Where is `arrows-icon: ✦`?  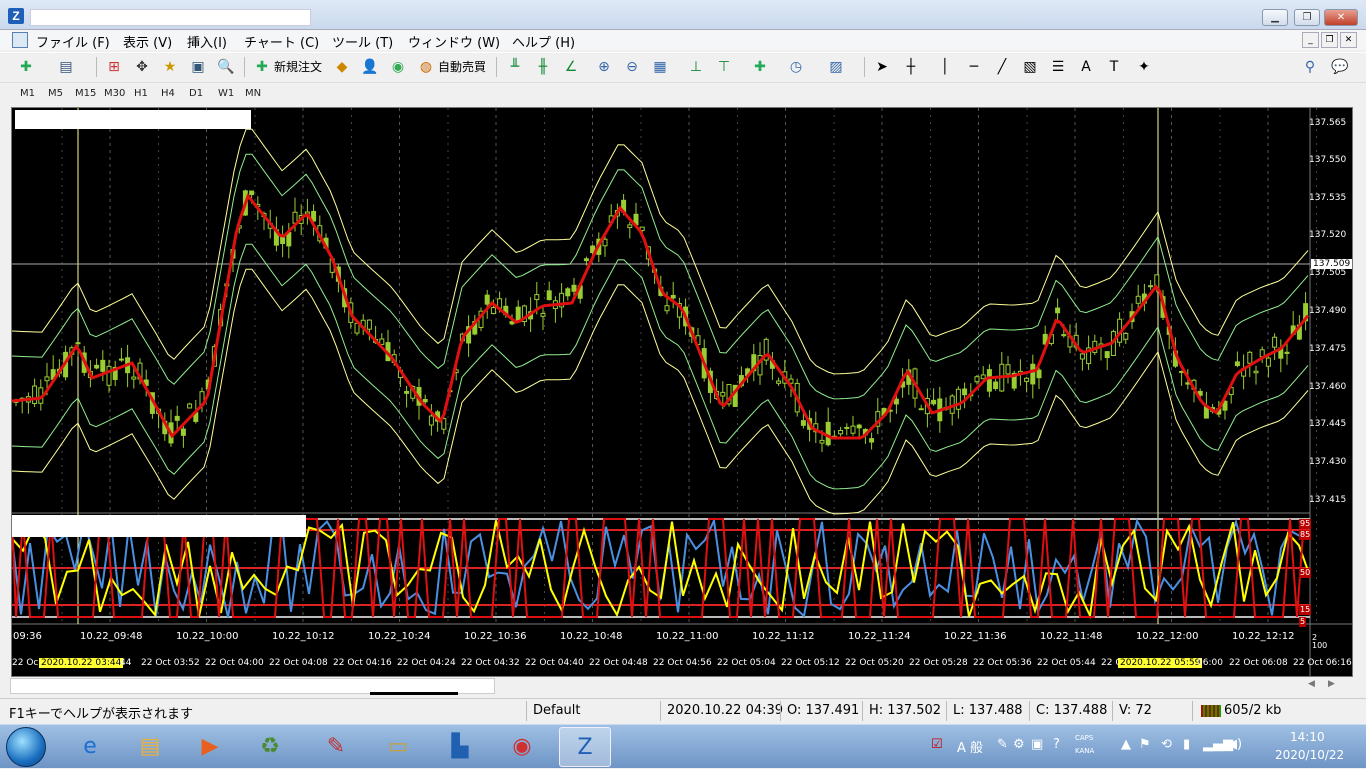 arrows-icon: ✦ is located at coordinates (1144, 67).